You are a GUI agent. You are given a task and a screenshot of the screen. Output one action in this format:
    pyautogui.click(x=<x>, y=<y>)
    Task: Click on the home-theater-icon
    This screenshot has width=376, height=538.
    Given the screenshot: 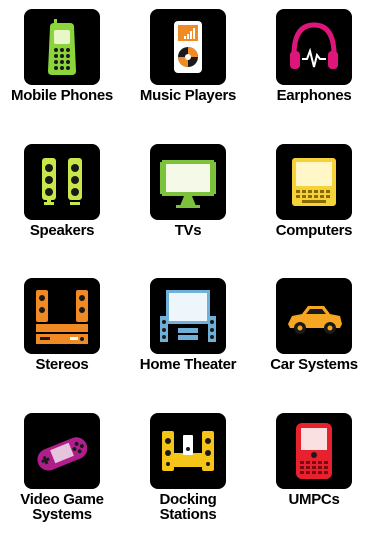 What is the action you would take?
    pyautogui.click(x=188, y=316)
    